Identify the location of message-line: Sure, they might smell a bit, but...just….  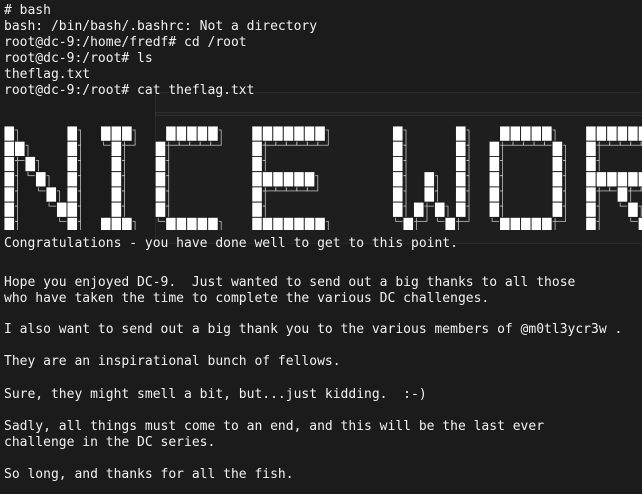
(215, 394).